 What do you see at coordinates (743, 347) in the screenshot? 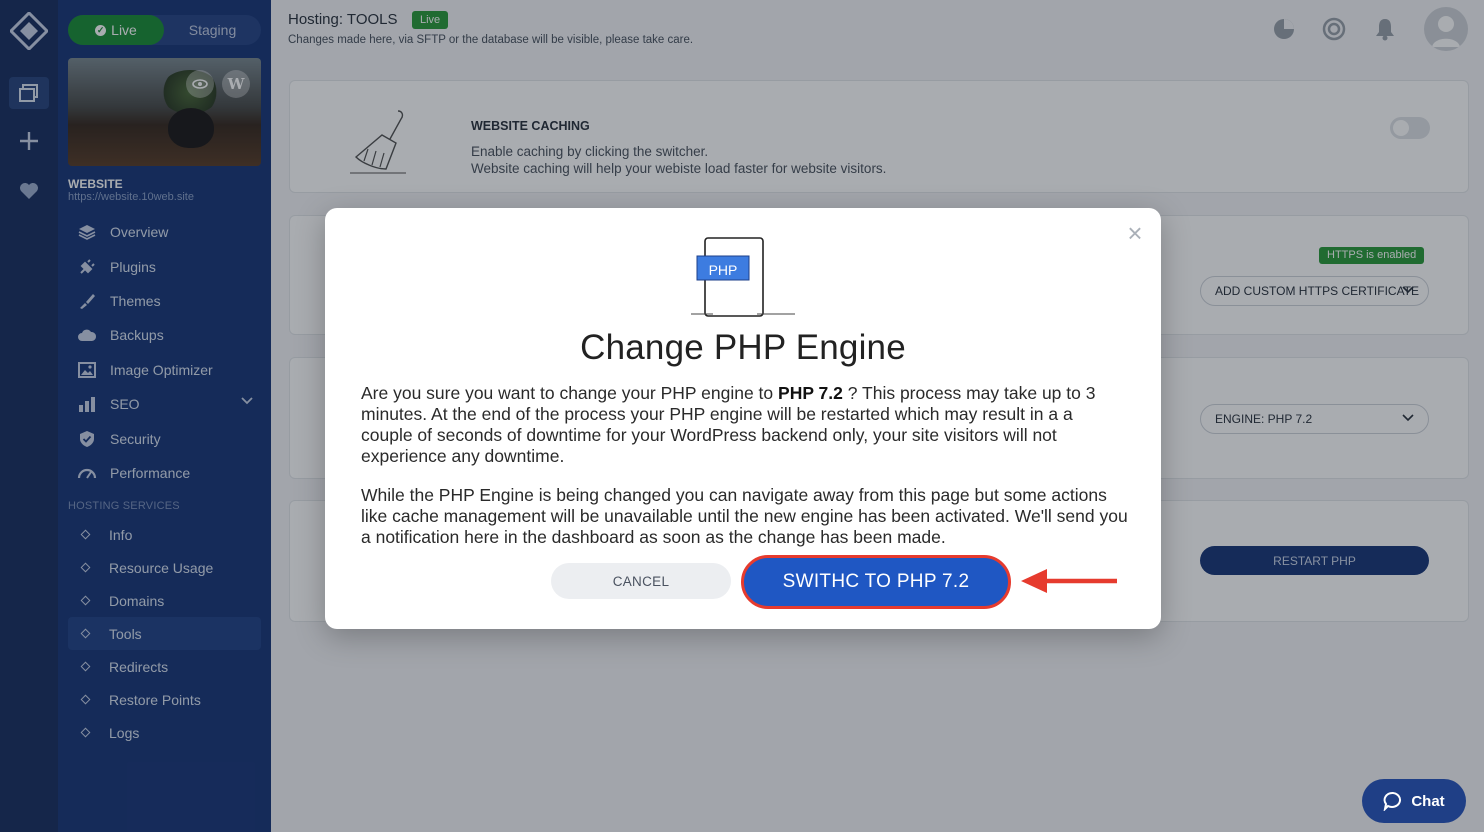
I see `modal-title: Change PHP Engine` at bounding box center [743, 347].